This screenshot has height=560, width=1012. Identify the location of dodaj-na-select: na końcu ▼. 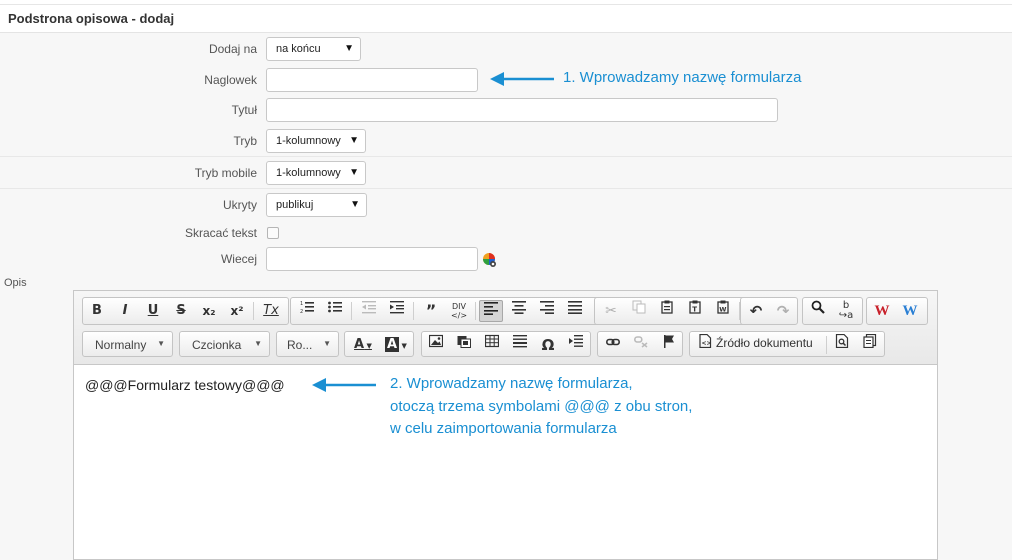
(313, 49).